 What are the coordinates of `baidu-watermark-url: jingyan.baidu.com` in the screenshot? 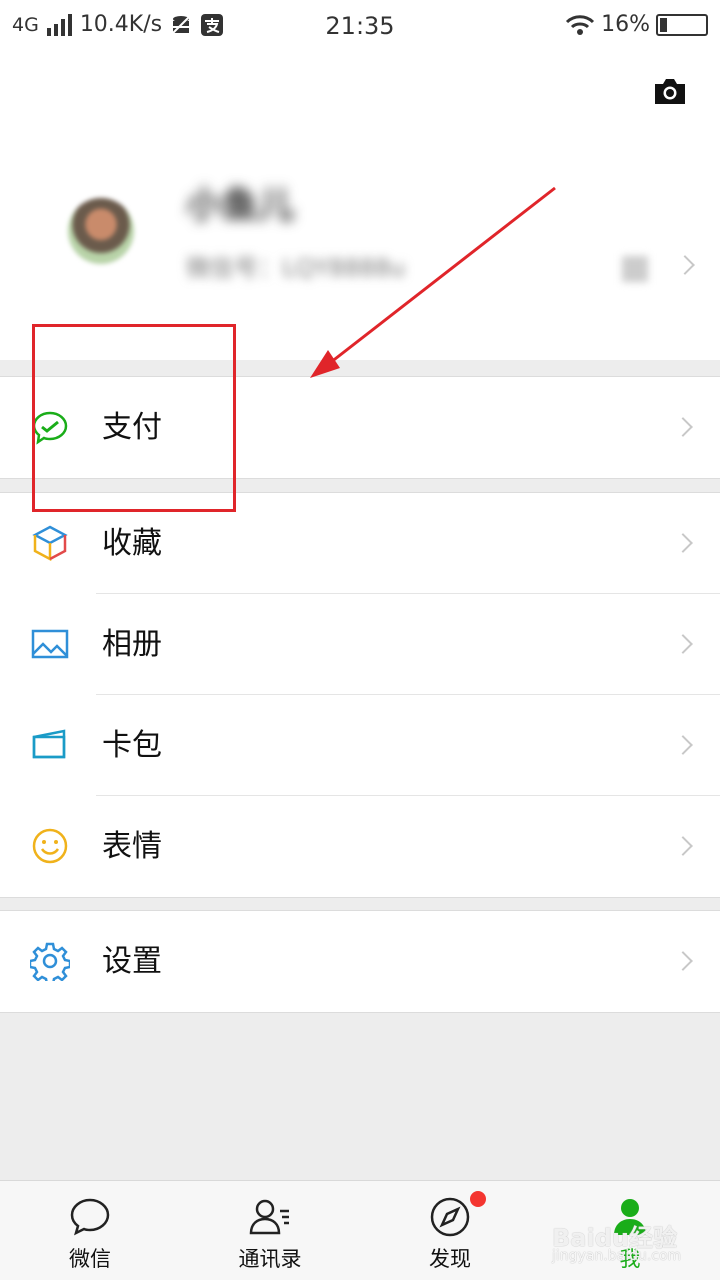 It's located at (617, 1256).